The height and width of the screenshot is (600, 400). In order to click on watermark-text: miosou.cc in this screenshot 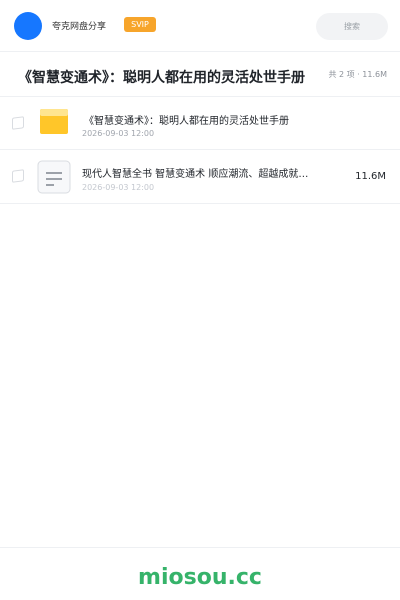, I will do `click(200, 577)`.